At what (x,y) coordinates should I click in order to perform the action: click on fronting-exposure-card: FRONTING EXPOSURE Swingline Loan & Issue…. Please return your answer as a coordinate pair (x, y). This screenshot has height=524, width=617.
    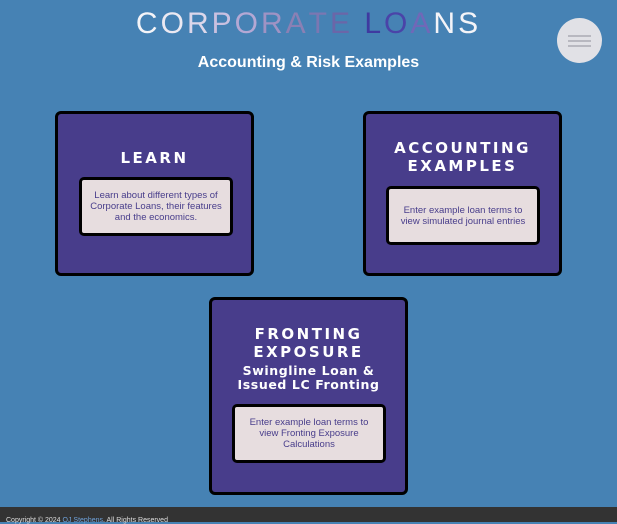
    Looking at the image, I should click on (308, 396).